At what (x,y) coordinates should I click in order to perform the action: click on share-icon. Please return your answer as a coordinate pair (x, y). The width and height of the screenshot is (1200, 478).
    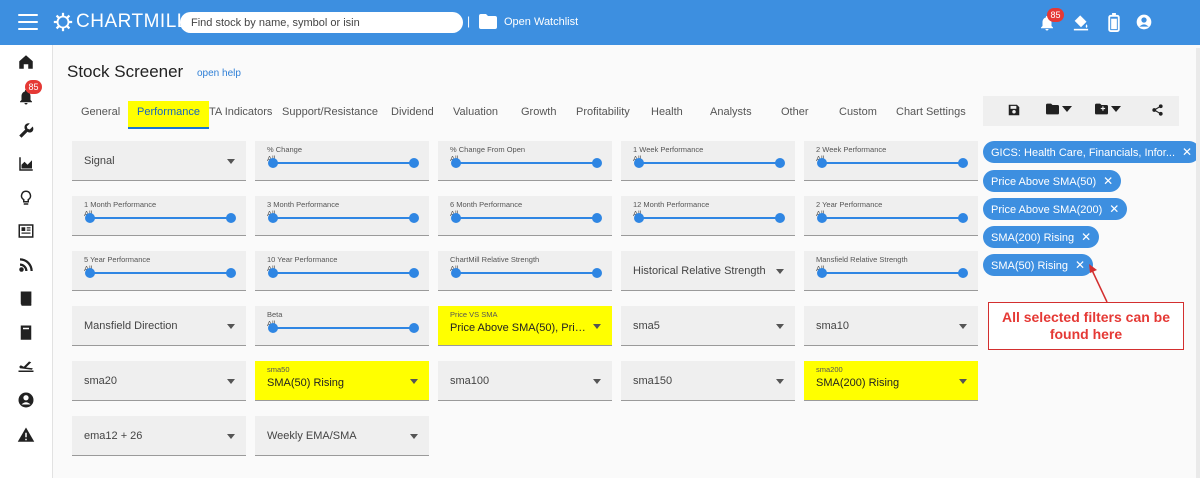
    Looking at the image, I should click on (1157, 110).